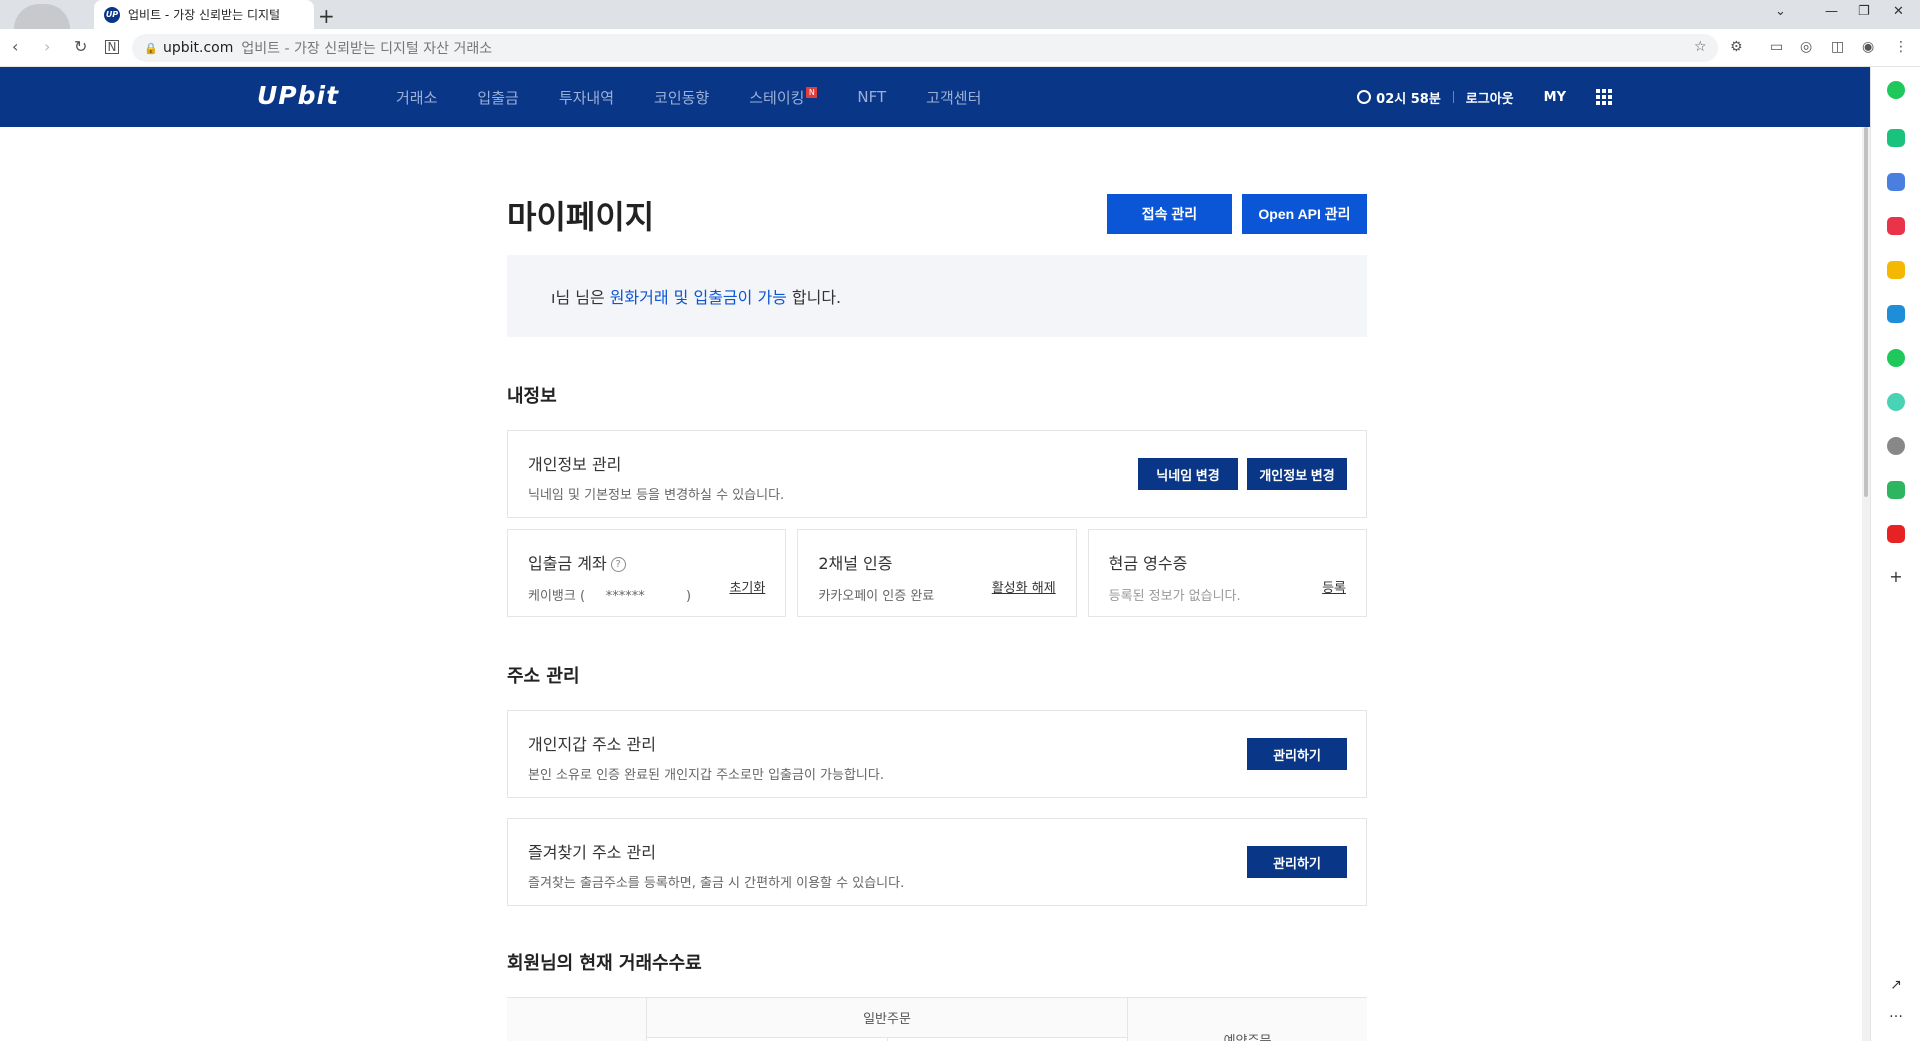  What do you see at coordinates (812, 92) in the screenshot?
I see `new-badge: N` at bounding box center [812, 92].